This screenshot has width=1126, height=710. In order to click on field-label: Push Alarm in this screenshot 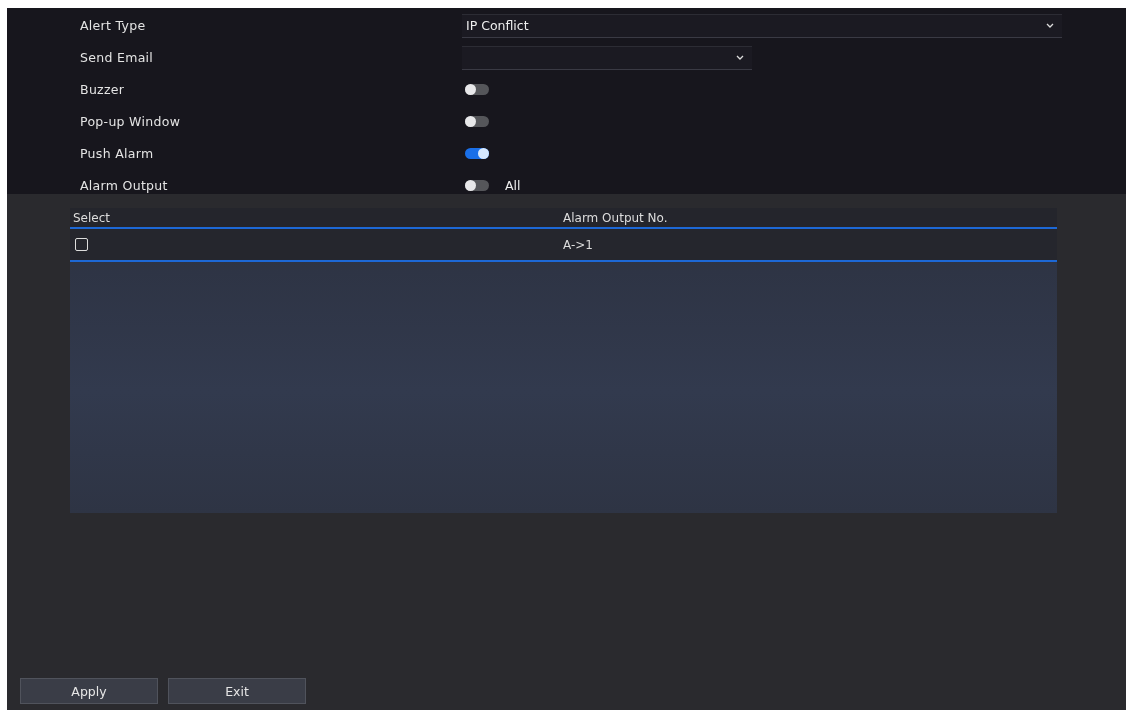, I will do `click(117, 153)`.